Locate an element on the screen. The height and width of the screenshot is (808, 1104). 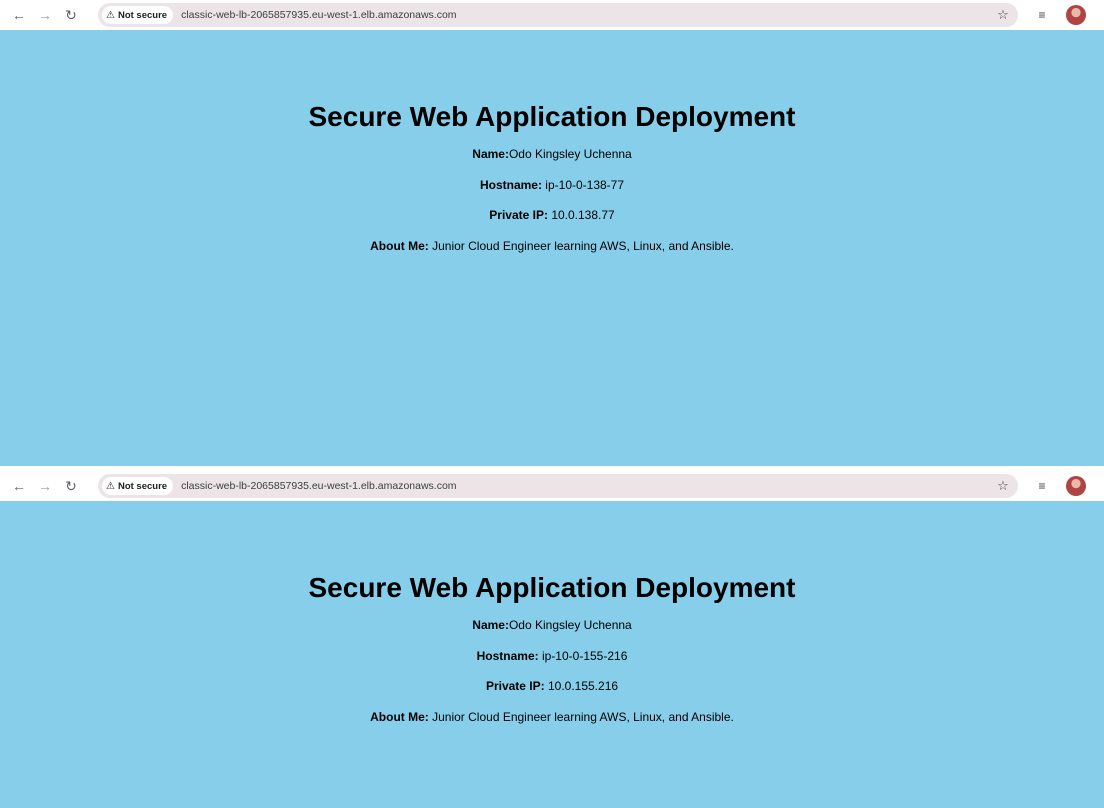
hostname-line: Hostname: ip-10-0-138-77 is located at coordinates (552, 185).